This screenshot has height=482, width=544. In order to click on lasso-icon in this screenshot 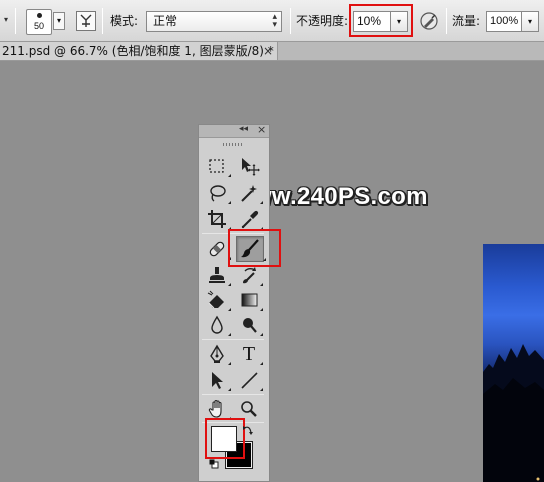, I will do `click(218, 193)`.